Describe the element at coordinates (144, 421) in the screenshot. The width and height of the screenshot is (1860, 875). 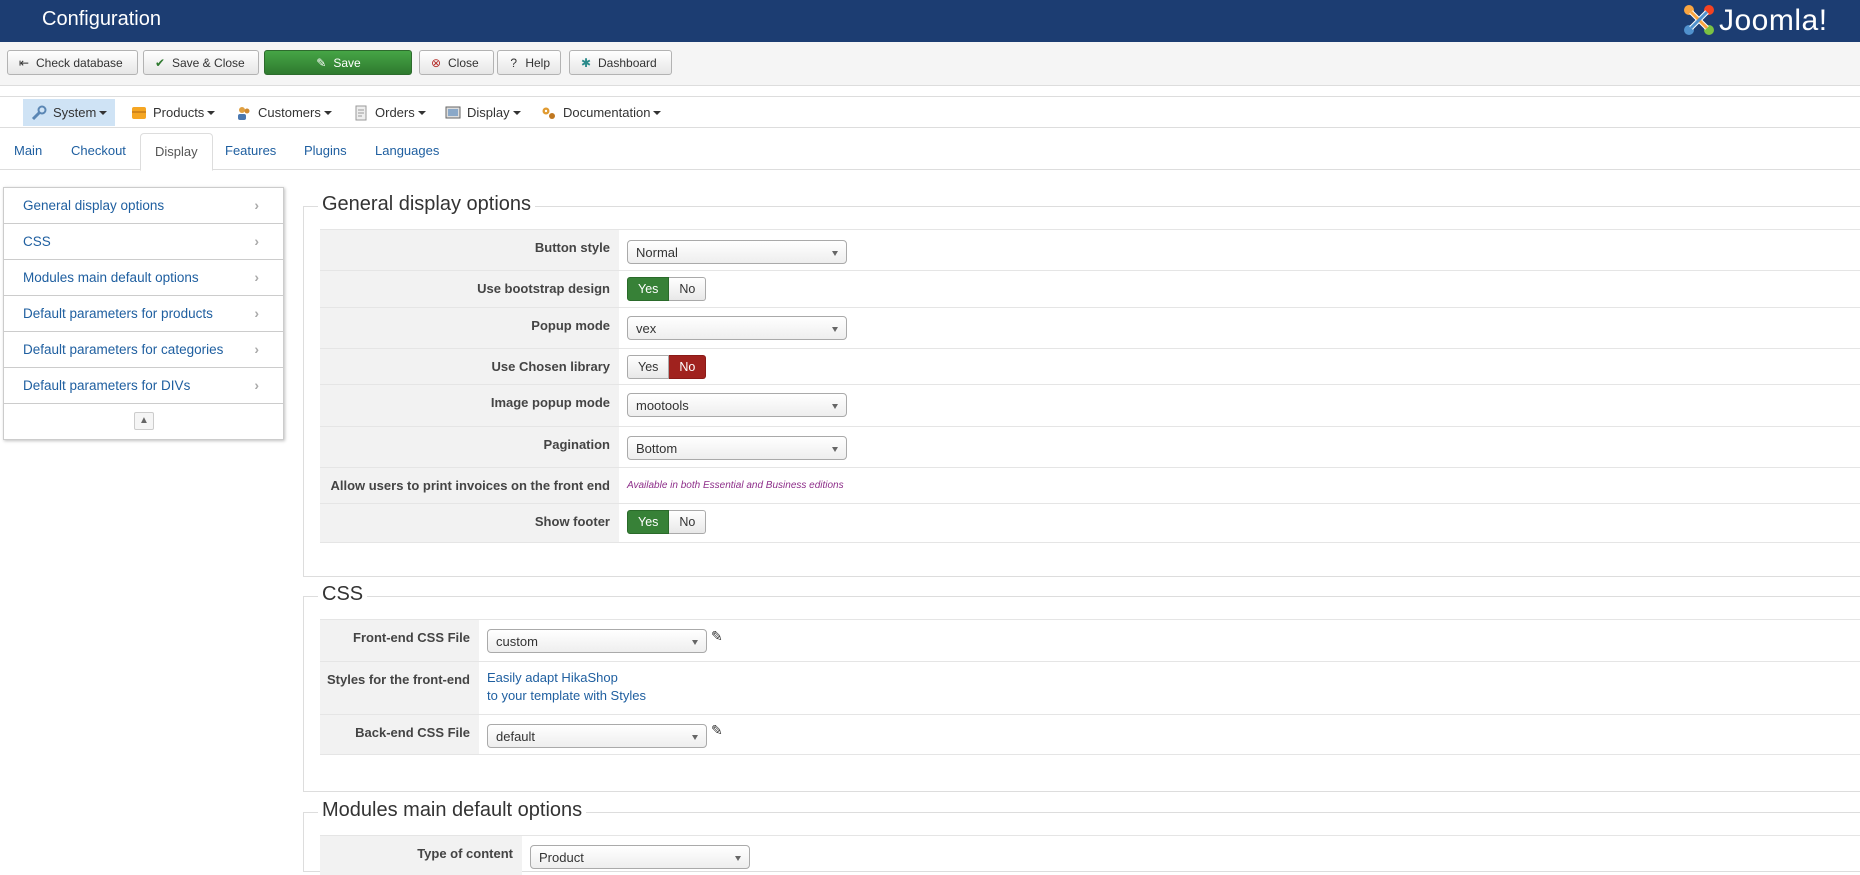
I see `scroll-top-icon: ▲` at that location.